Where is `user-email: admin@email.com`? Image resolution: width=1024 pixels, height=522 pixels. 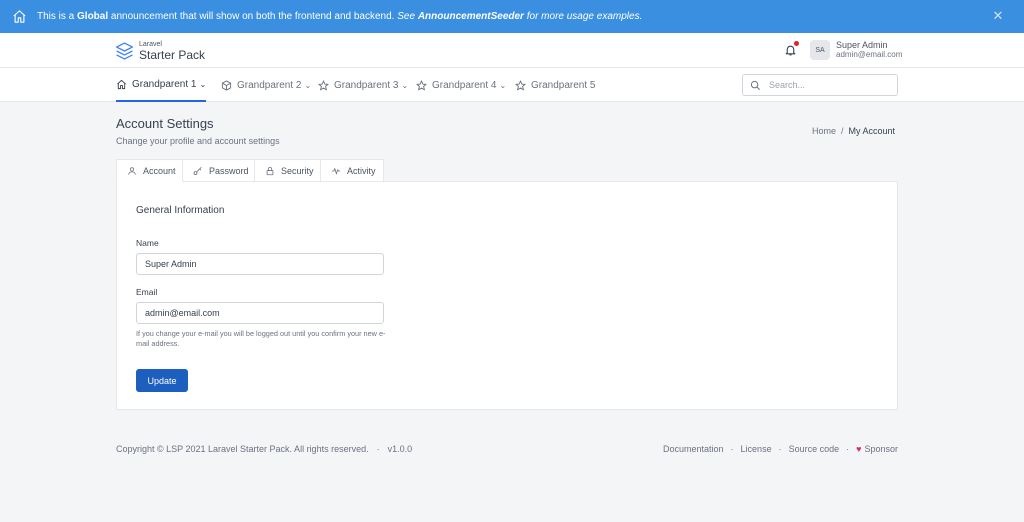
user-email: admin@email.com is located at coordinates (869, 55).